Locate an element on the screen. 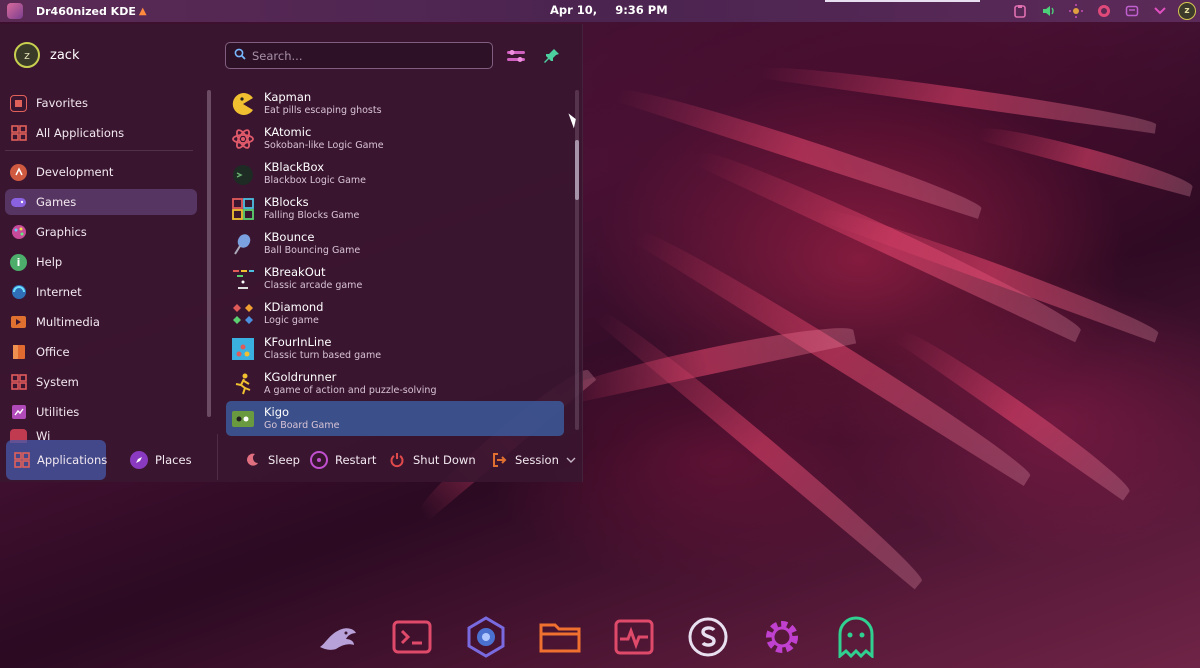 The width and height of the screenshot is (1200, 668). dock-item-system-monitor is located at coordinates (634, 637).